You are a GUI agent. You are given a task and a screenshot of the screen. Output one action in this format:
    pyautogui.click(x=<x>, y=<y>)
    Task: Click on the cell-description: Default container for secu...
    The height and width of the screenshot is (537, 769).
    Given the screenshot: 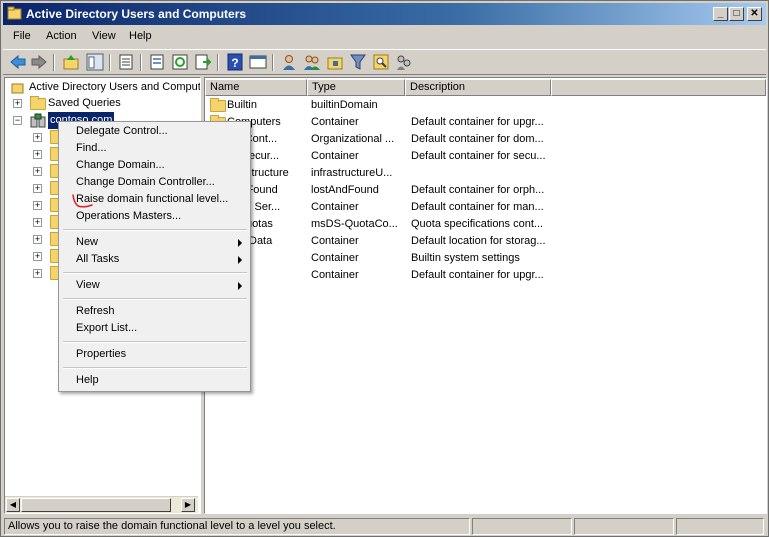 What is the action you would take?
    pyautogui.click(x=478, y=156)
    